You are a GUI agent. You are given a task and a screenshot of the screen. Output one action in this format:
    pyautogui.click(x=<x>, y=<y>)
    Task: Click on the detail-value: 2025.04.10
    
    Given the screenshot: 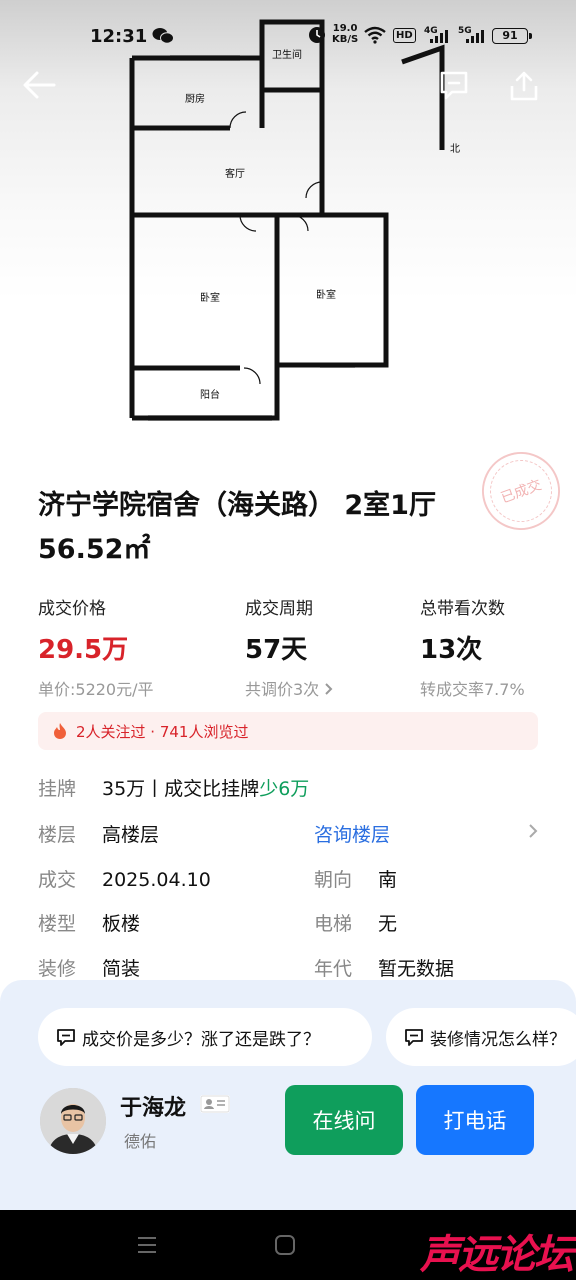 What is the action you would take?
    pyautogui.click(x=156, y=880)
    